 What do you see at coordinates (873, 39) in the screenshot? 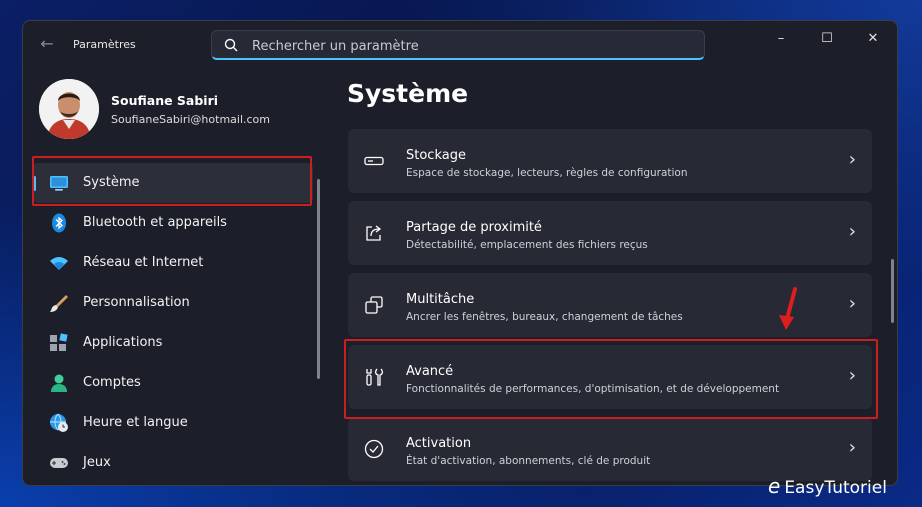
I see `close-button: ✕` at bounding box center [873, 39].